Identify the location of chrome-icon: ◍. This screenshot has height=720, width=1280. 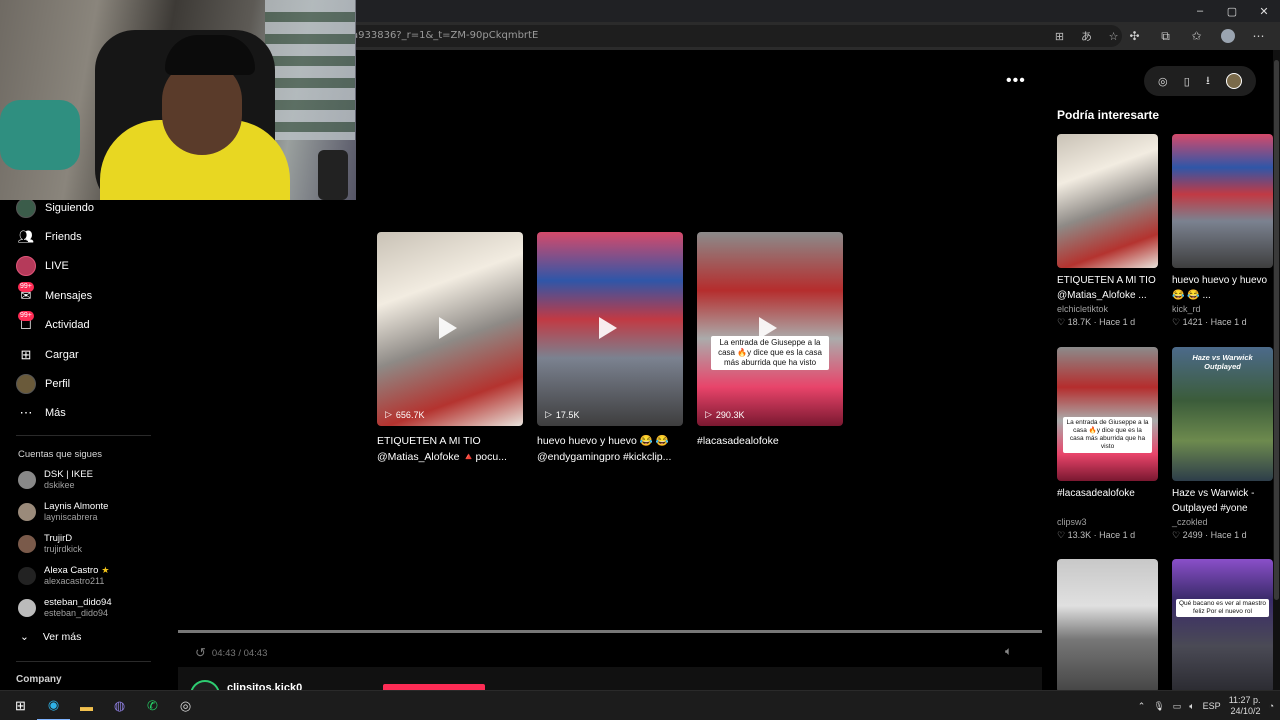
(119, 705).